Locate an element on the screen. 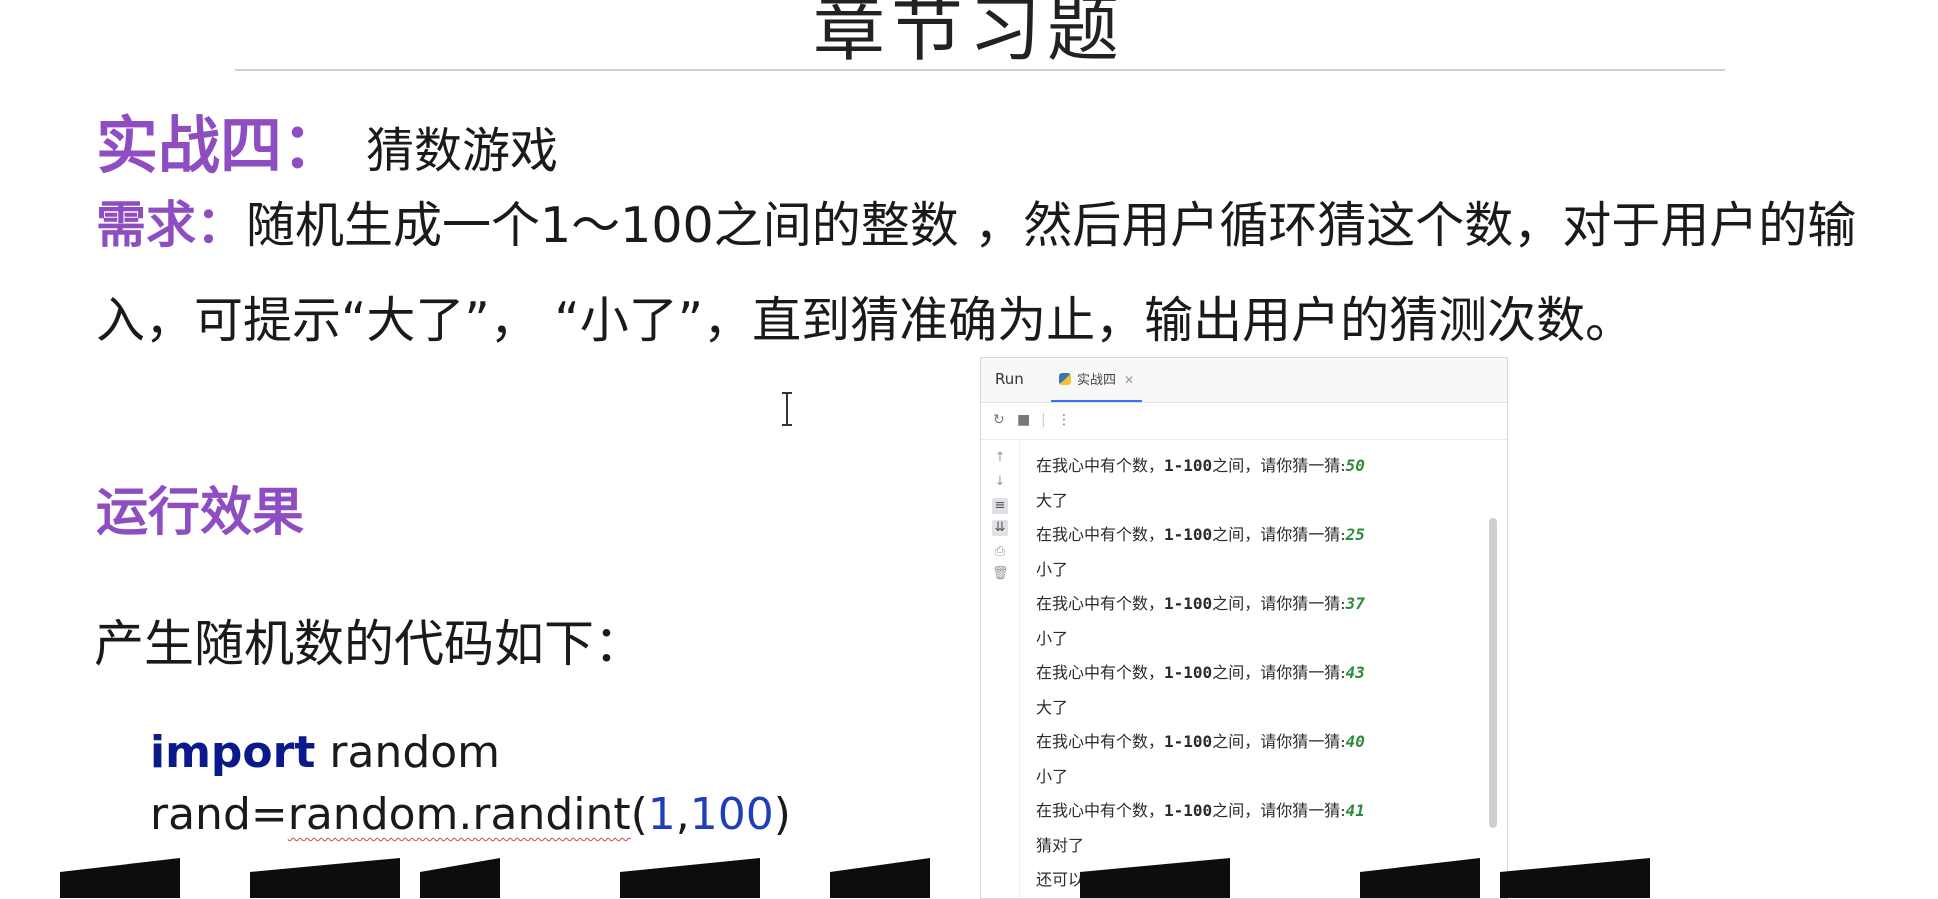  code-paren-open: ( is located at coordinates (639, 814).